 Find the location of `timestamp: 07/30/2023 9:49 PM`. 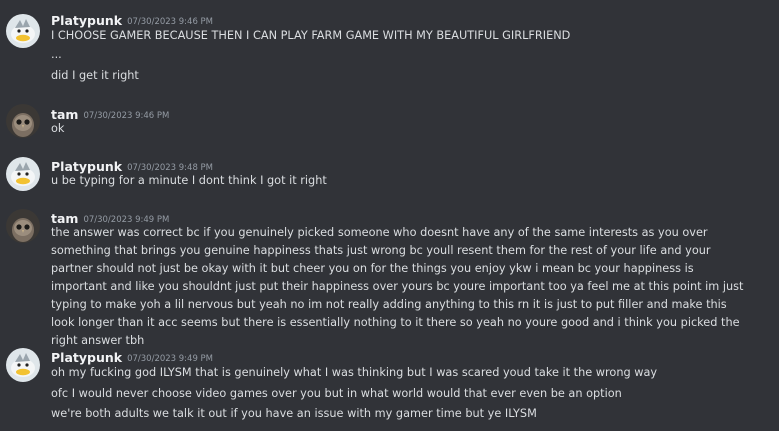

timestamp: 07/30/2023 9:49 PM is located at coordinates (170, 359).